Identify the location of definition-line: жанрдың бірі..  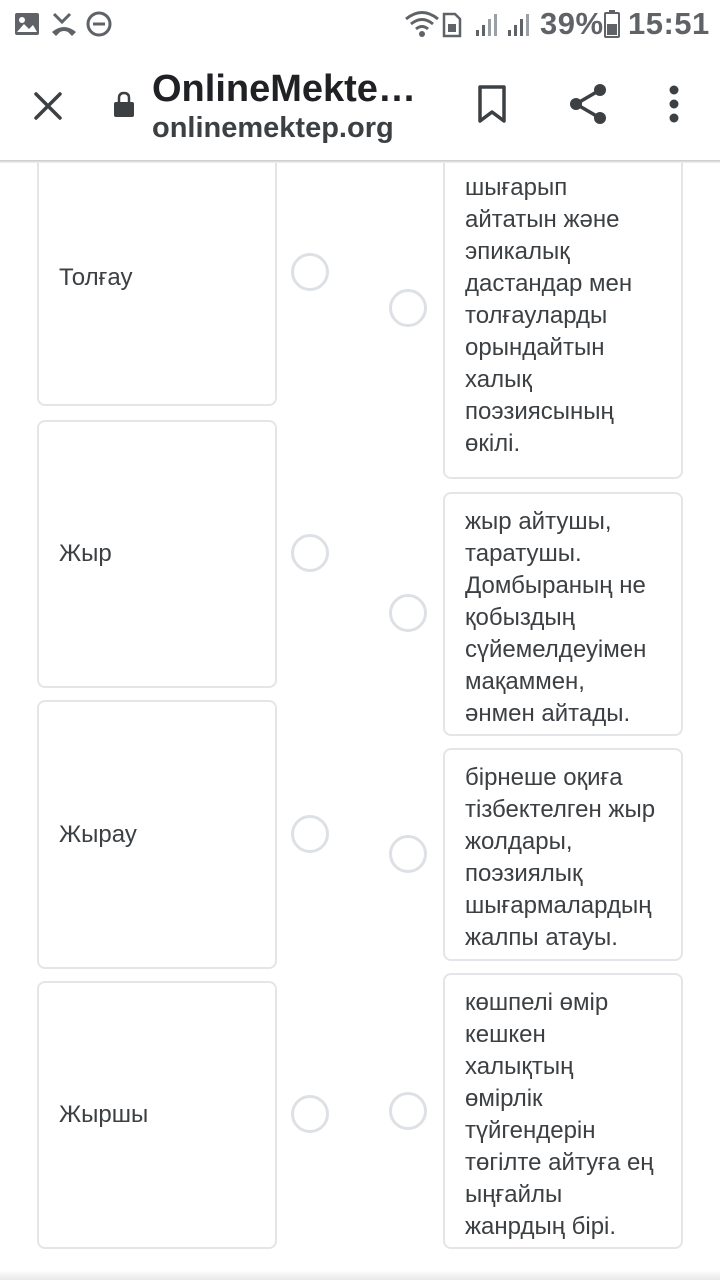
(541, 1226).